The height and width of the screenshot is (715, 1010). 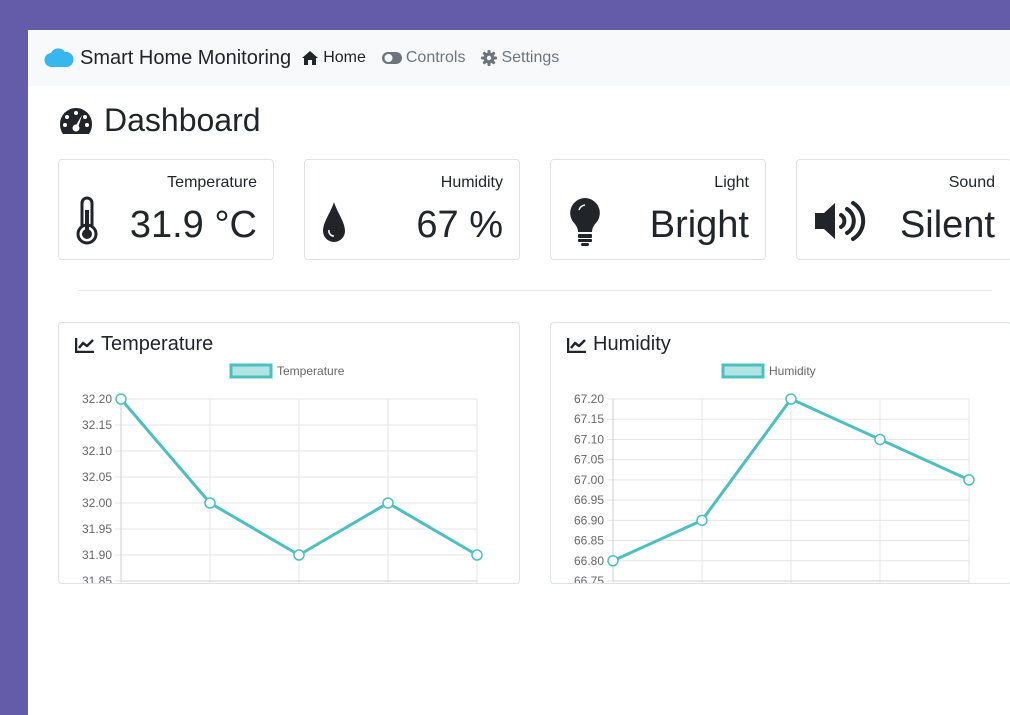 What do you see at coordinates (97, 399) in the screenshot?
I see `y-tick-label: 32.20` at bounding box center [97, 399].